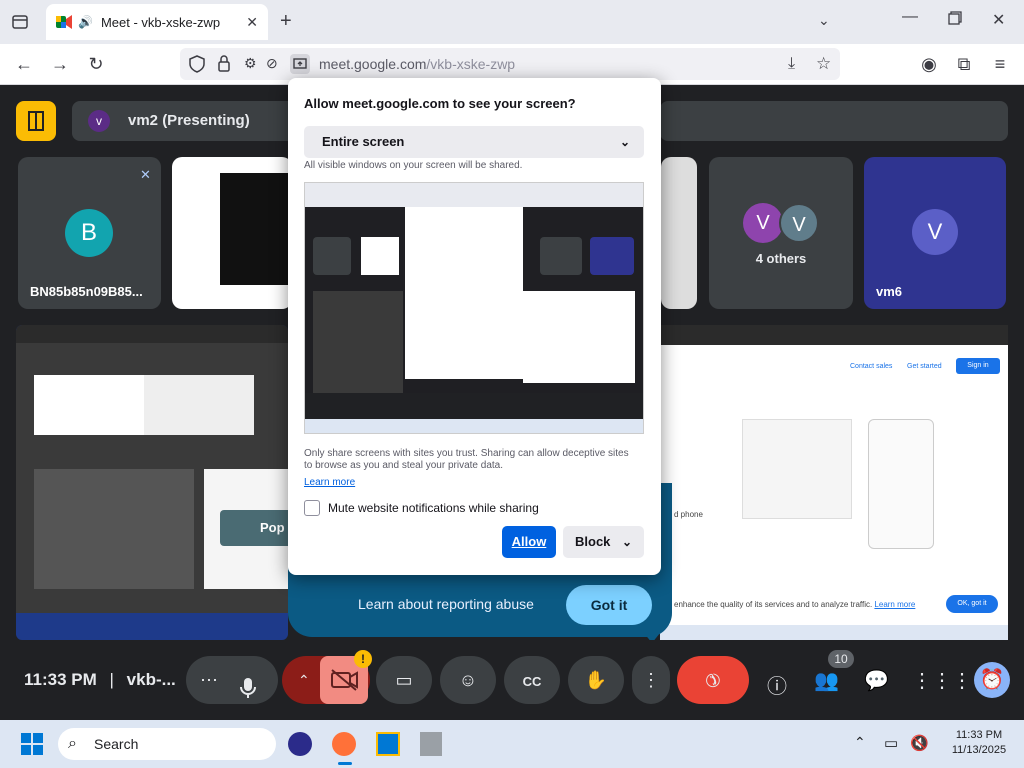 This screenshot has width=1024, height=768. What do you see at coordinates (1000, 64) in the screenshot?
I see `menu-icon: ≡` at bounding box center [1000, 64].